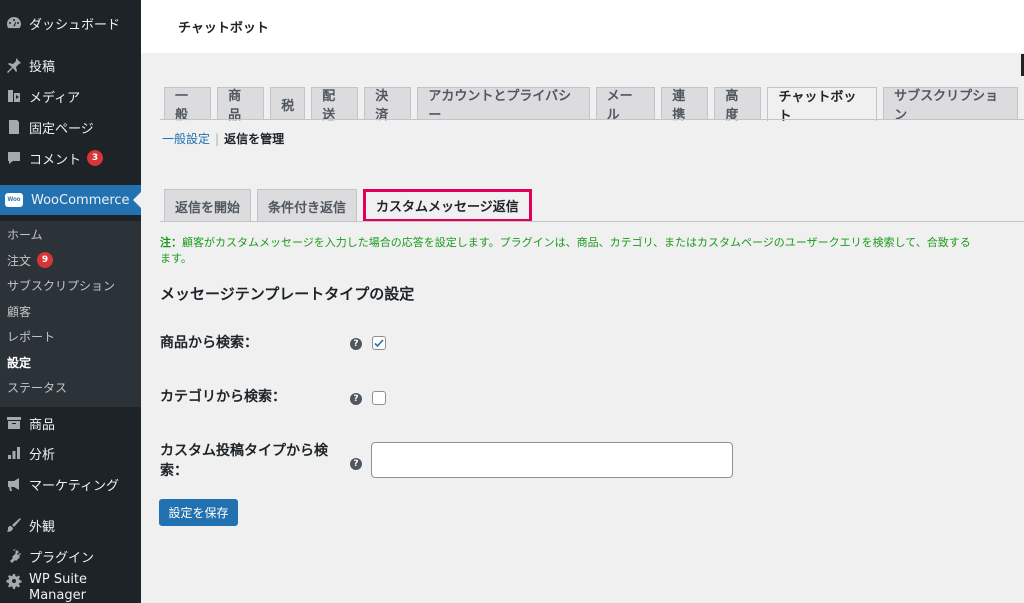  I want to click on tab-custom-message-reply: カスタムメッセージ返信, so click(447, 205).